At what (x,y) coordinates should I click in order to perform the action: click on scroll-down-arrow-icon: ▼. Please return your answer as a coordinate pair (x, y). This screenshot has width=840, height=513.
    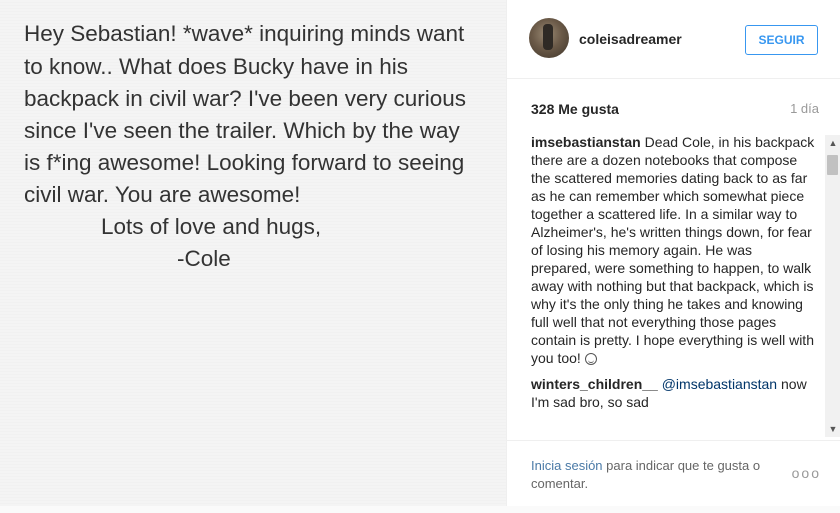
    Looking at the image, I should click on (832, 429).